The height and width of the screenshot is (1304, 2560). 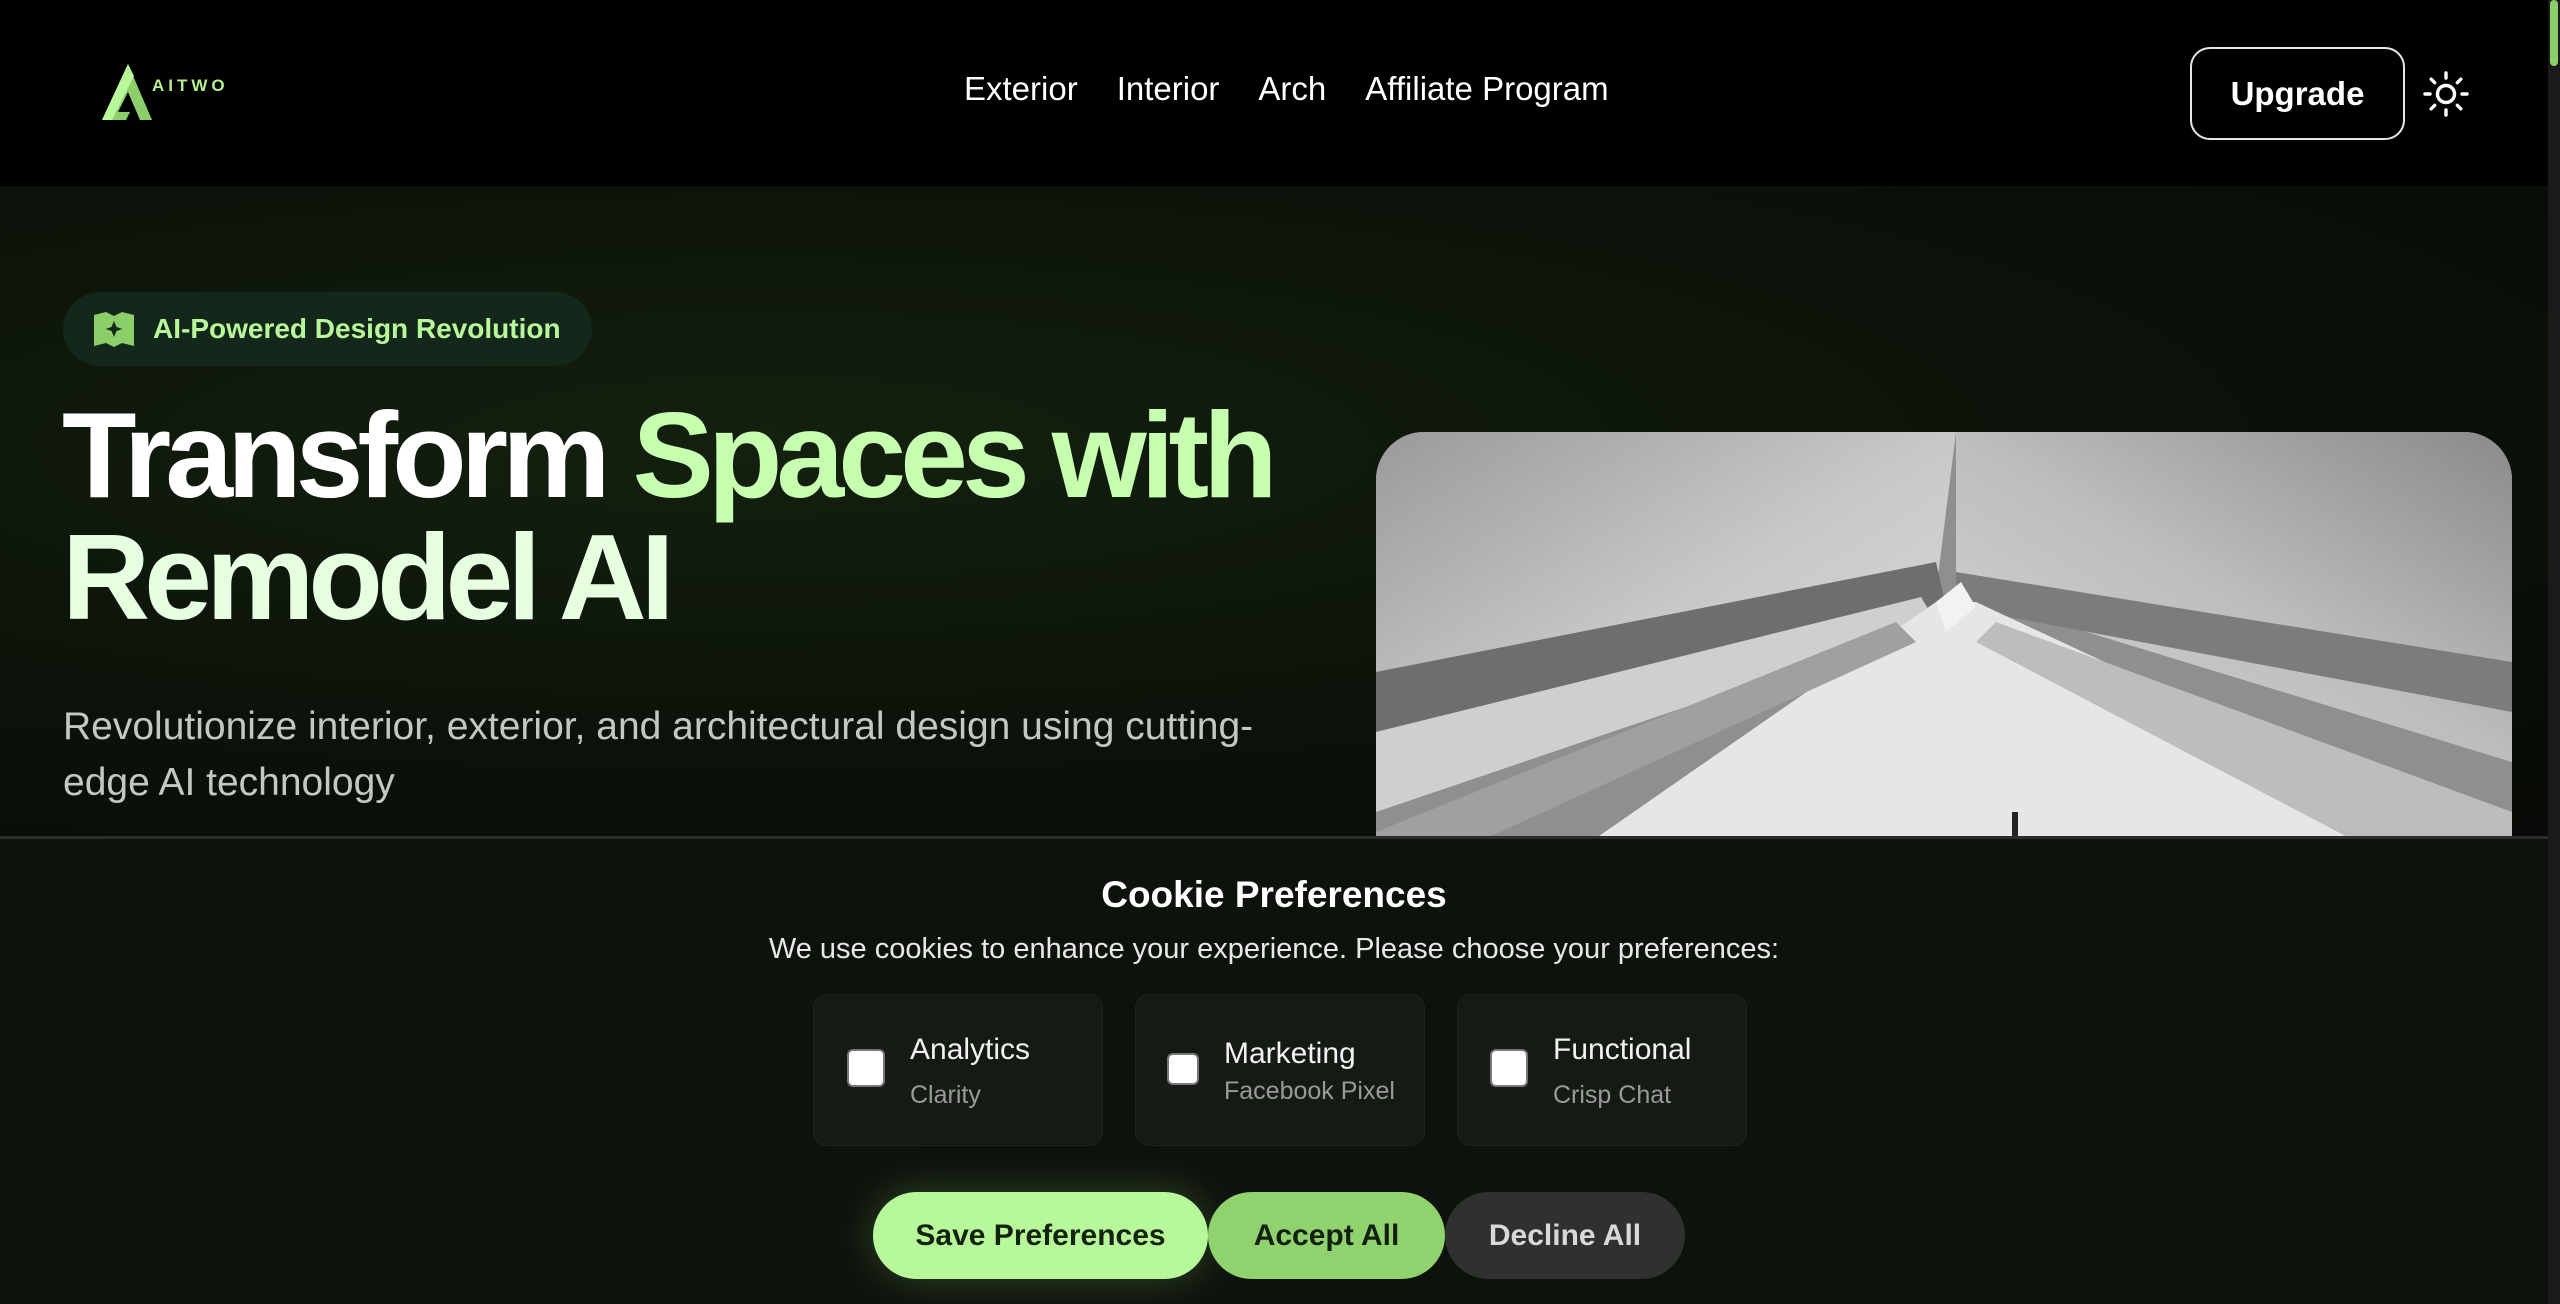 I want to click on hero-title: Transform Spaces with Remodel AI, so click(x=707, y=516).